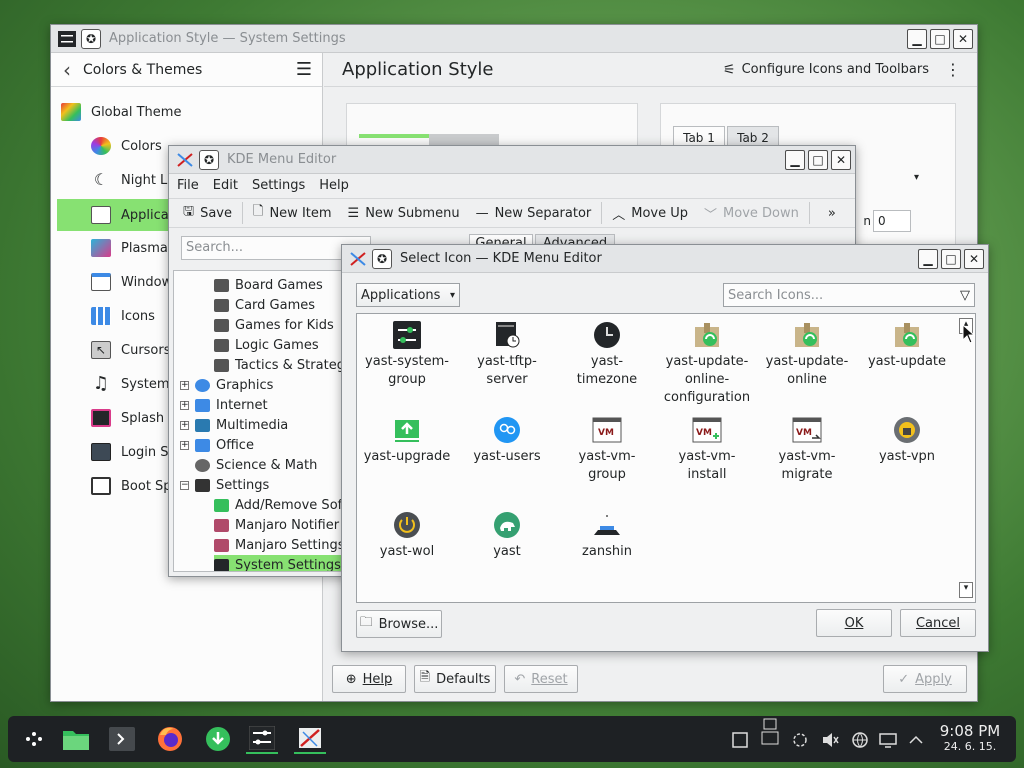  I want to click on icon-grid-item: VM yast-vm-group, so click(607, 449).